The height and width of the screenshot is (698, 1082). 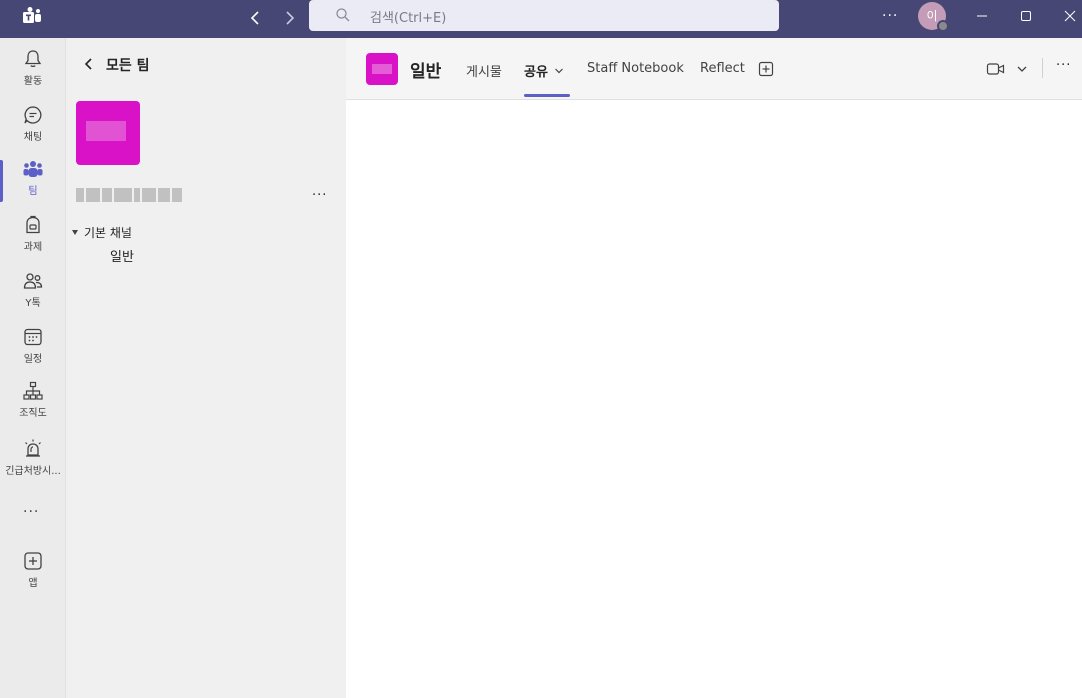 I want to click on rail-label: Y톡, so click(x=33, y=303).